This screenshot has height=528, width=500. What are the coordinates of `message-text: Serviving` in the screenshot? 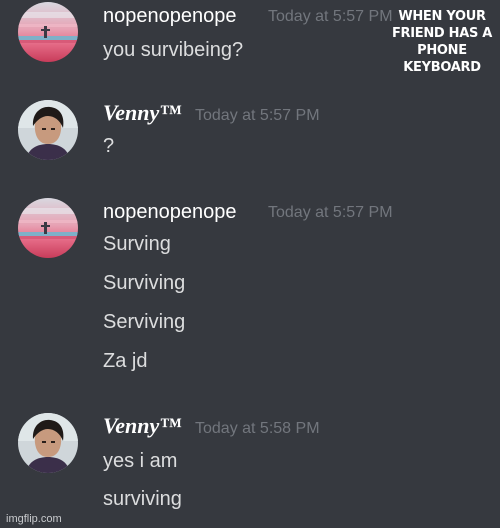 It's located at (144, 322).